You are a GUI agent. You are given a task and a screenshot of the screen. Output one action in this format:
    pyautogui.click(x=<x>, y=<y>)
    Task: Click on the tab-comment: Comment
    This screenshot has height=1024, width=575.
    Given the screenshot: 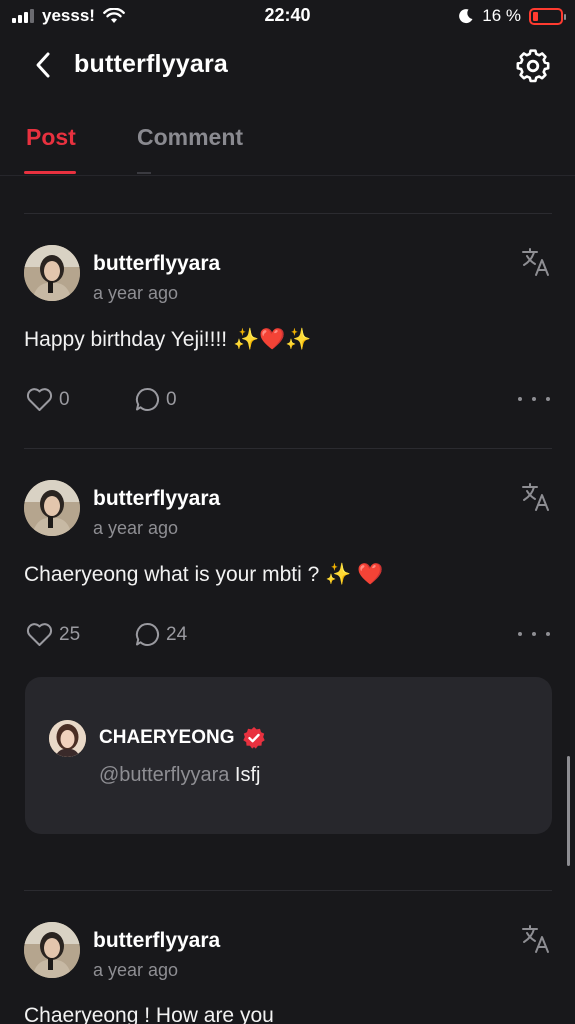 What is the action you would take?
    pyautogui.click(x=190, y=137)
    